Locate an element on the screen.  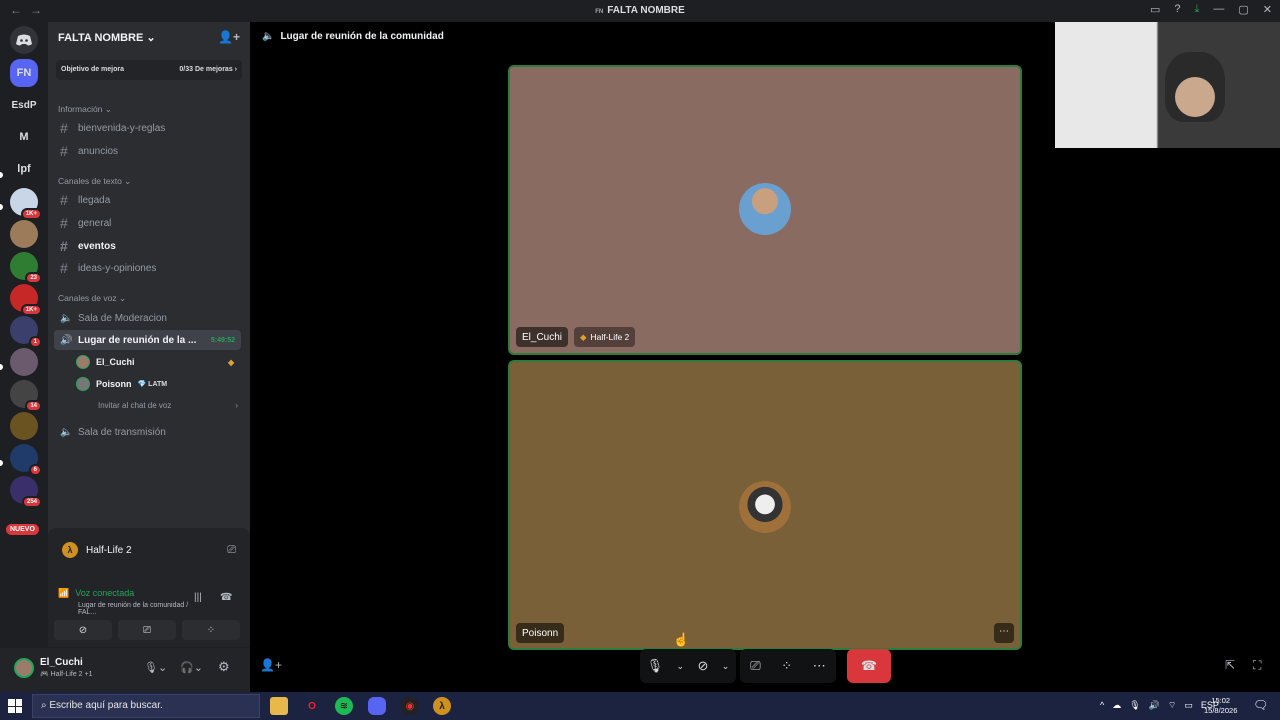
more-icon: ⋯ is located at coordinates (819, 666).